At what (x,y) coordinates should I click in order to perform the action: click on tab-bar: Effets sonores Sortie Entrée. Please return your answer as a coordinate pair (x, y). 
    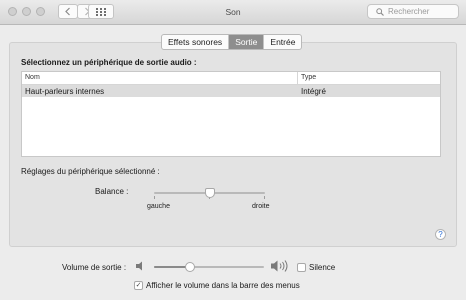
    Looking at the image, I should click on (232, 42).